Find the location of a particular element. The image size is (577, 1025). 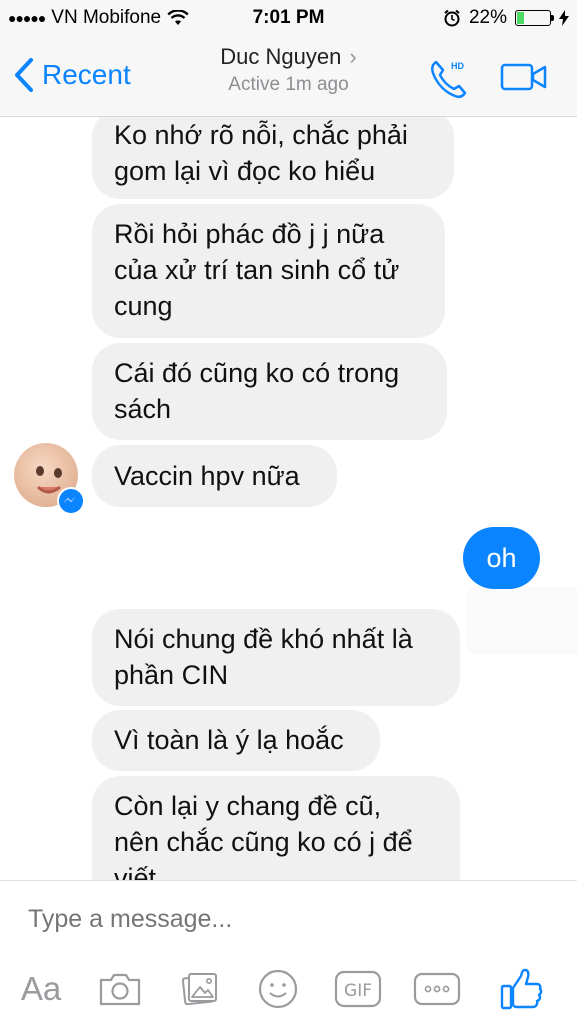

faded-attachment-placeholder is located at coordinates (521, 621).